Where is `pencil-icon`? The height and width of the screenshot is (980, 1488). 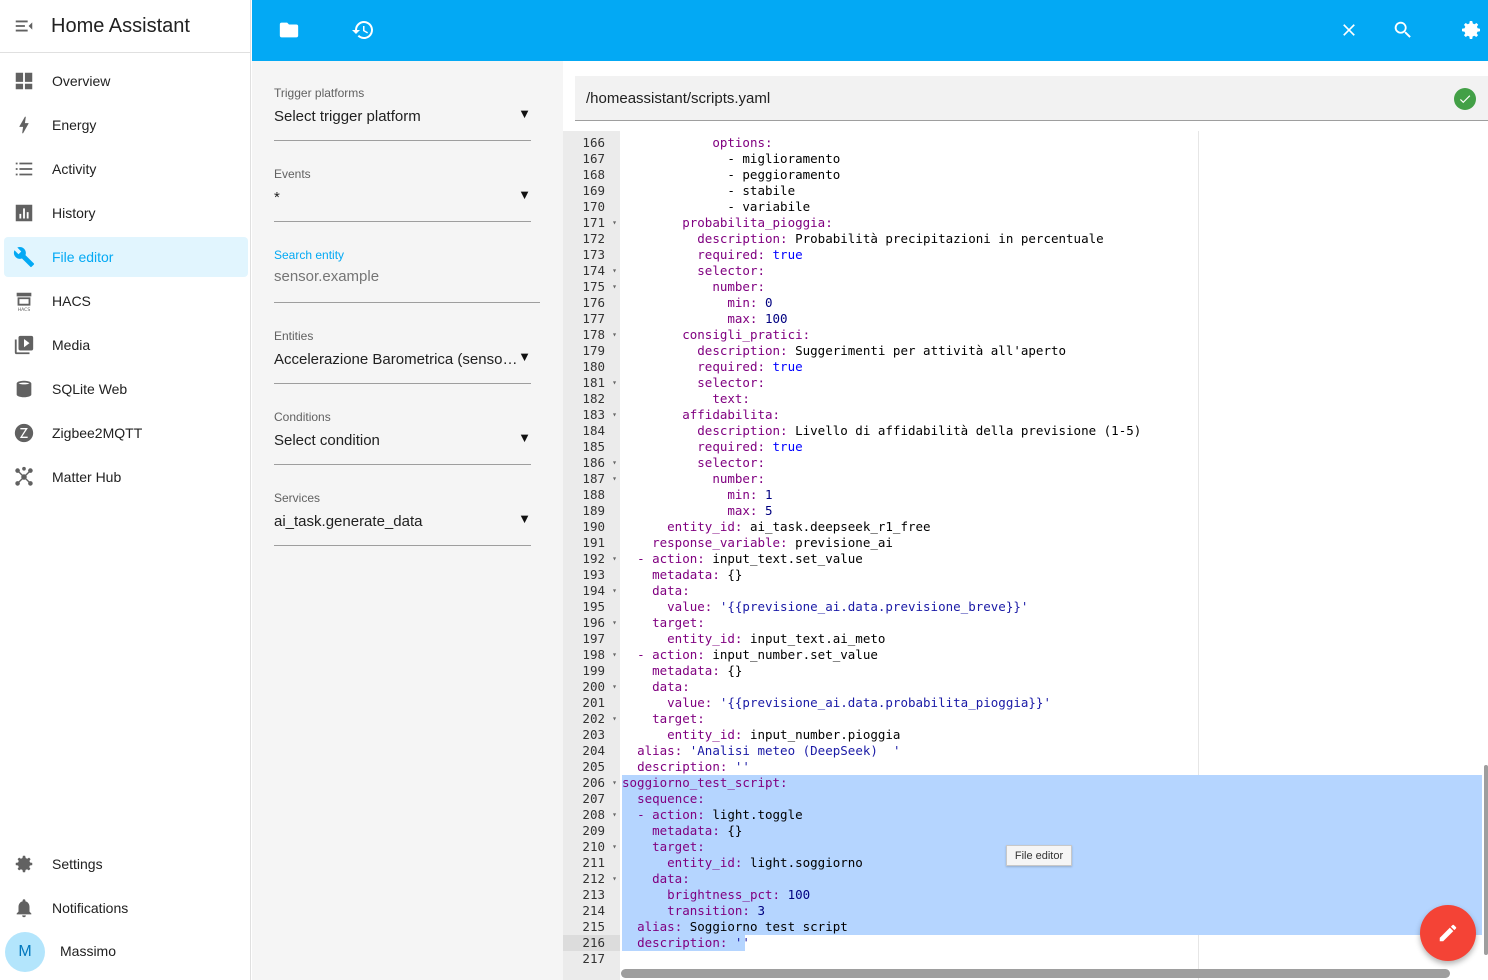 pencil-icon is located at coordinates (1448, 933).